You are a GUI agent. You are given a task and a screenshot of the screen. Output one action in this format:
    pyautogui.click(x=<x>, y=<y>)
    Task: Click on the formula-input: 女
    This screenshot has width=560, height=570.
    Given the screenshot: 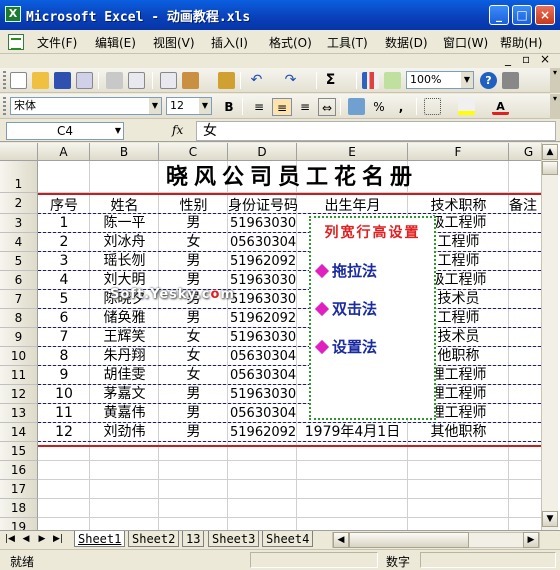 What is the action you would take?
    pyautogui.click(x=376, y=131)
    